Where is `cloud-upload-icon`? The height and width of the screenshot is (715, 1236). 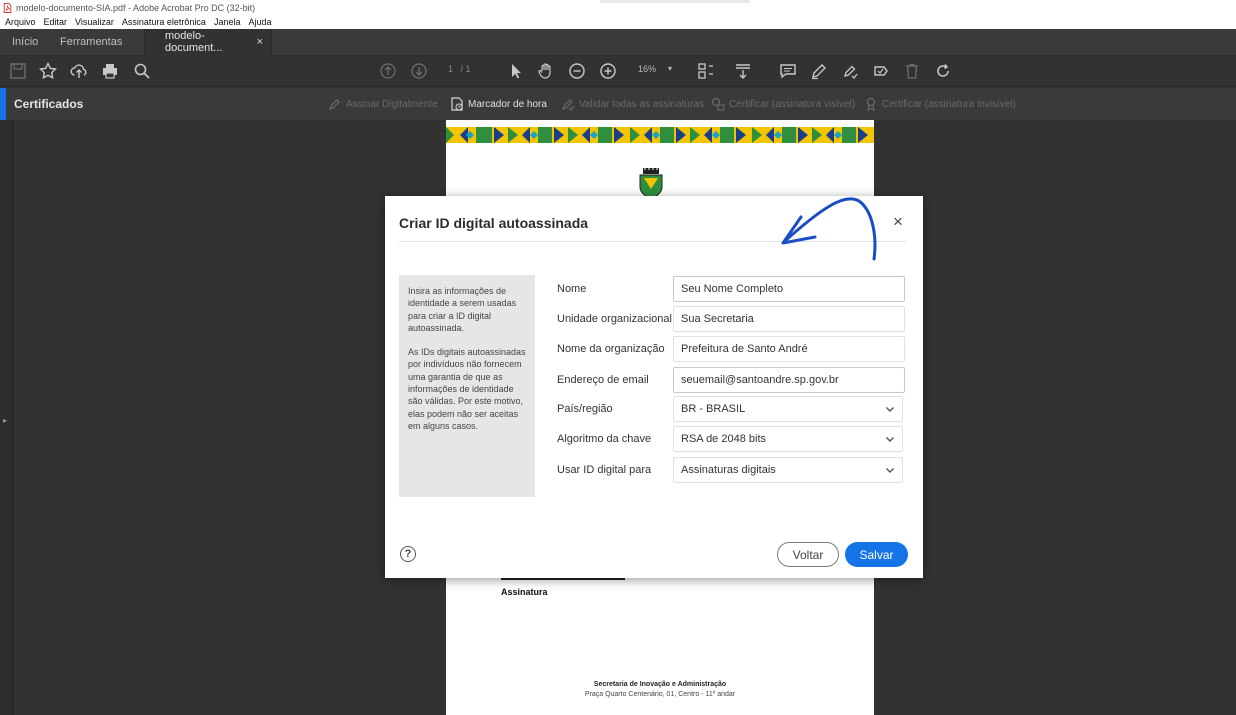
cloud-upload-icon is located at coordinates (79, 71).